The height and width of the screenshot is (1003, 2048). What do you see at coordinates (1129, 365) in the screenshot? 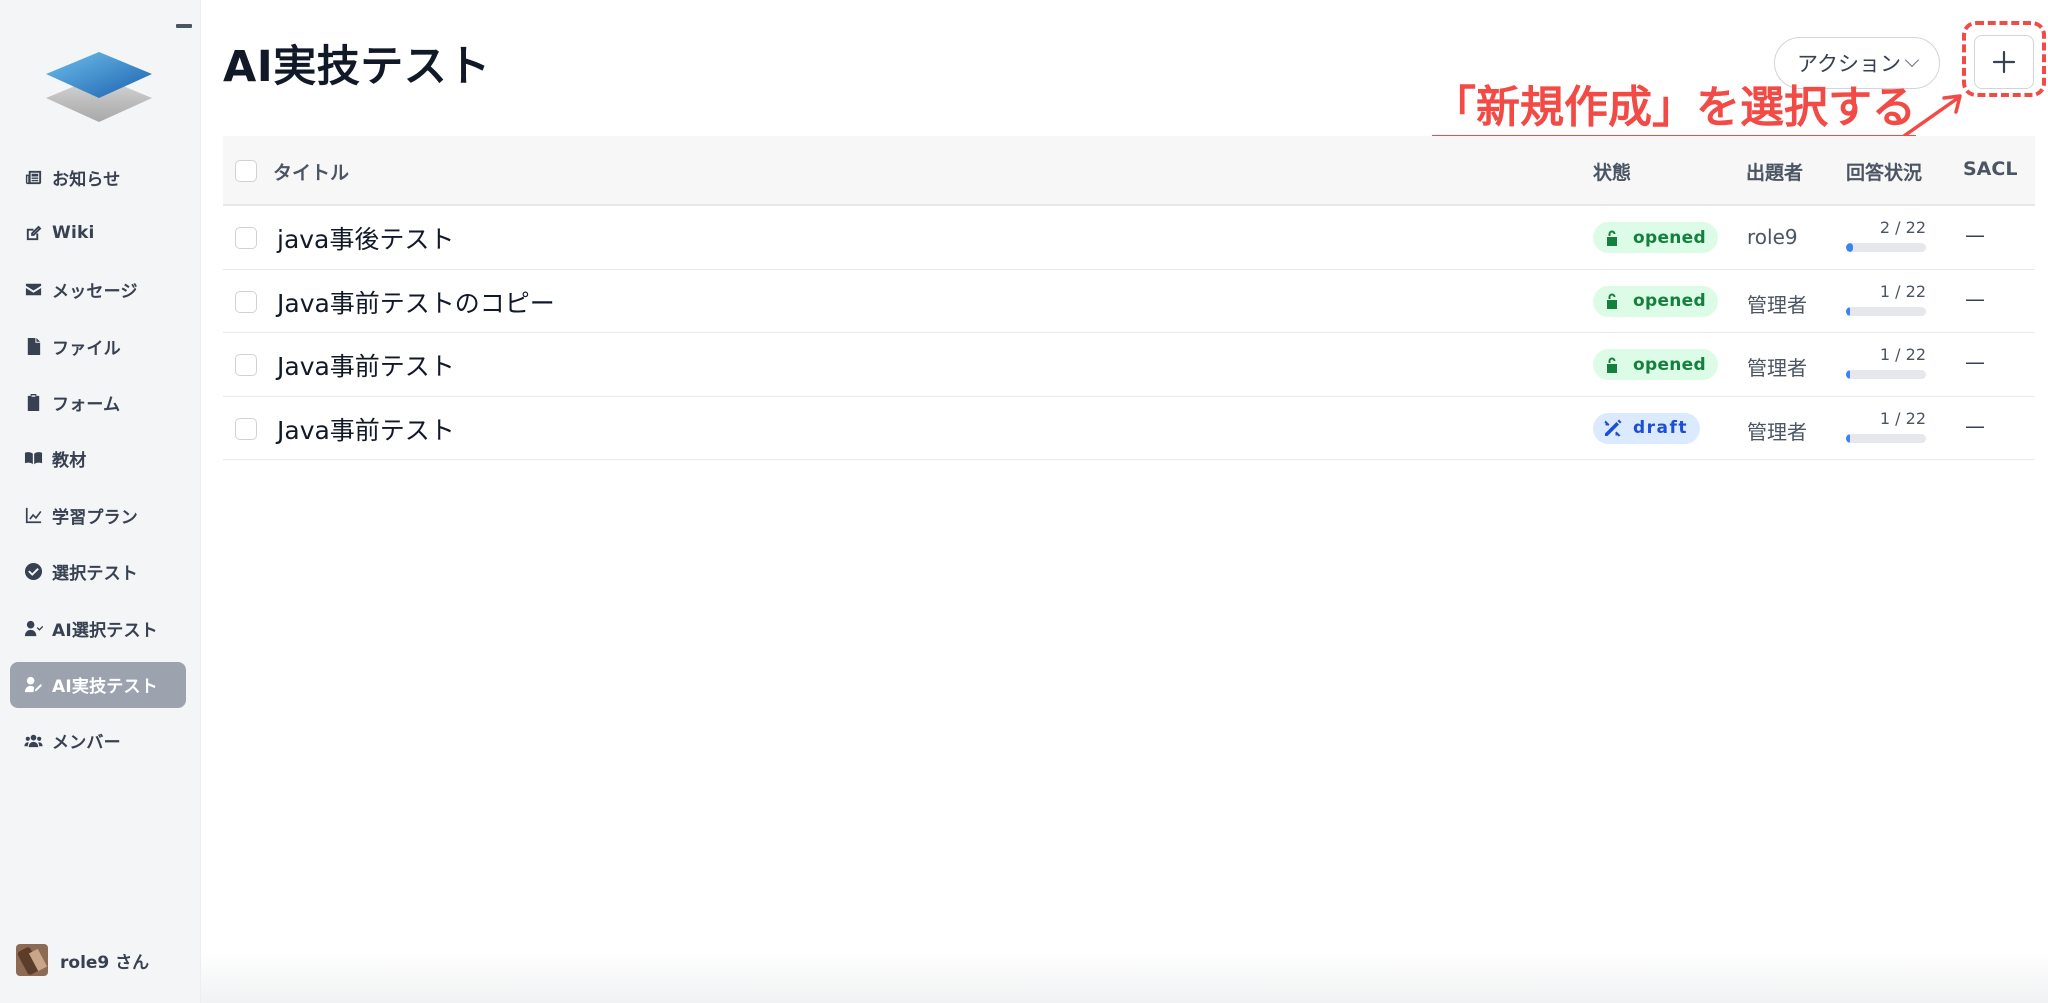
I see `table-row: Java事前テスト opened 管理者 1 / 22 —` at bounding box center [1129, 365].